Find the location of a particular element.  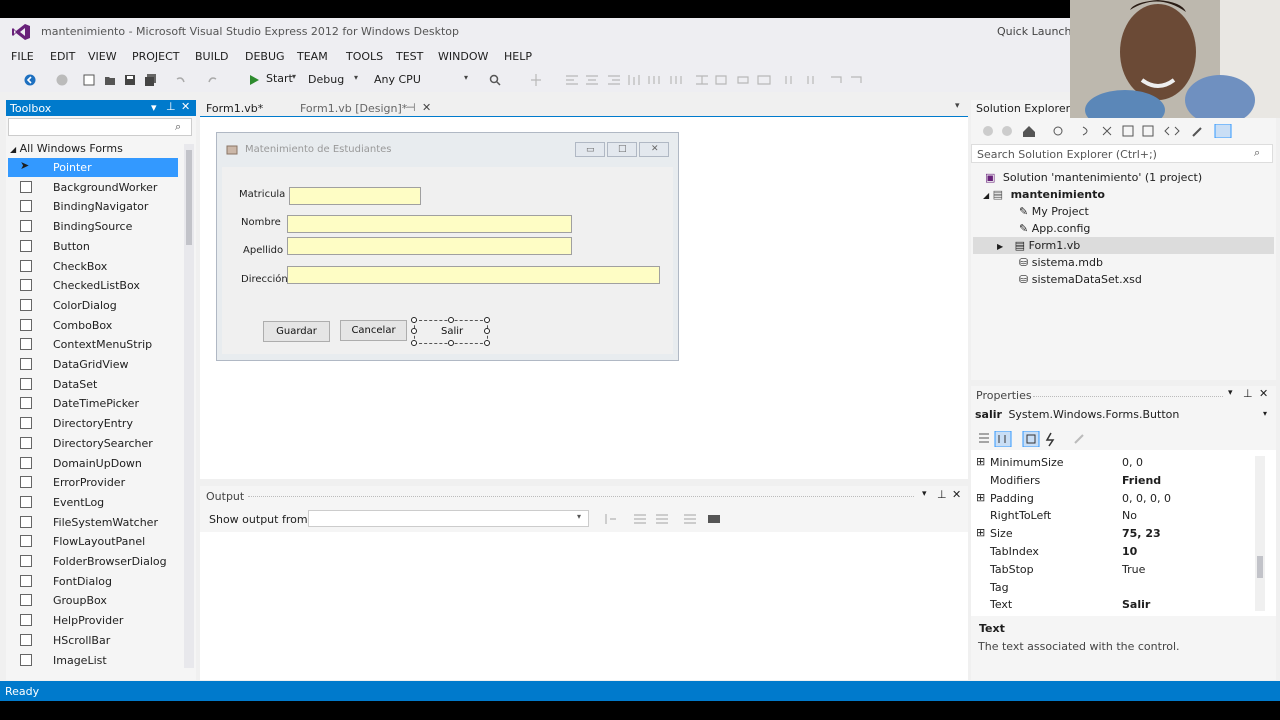

tree-project: ◢ ▤ mantenimiento is located at coordinates (1044, 194).